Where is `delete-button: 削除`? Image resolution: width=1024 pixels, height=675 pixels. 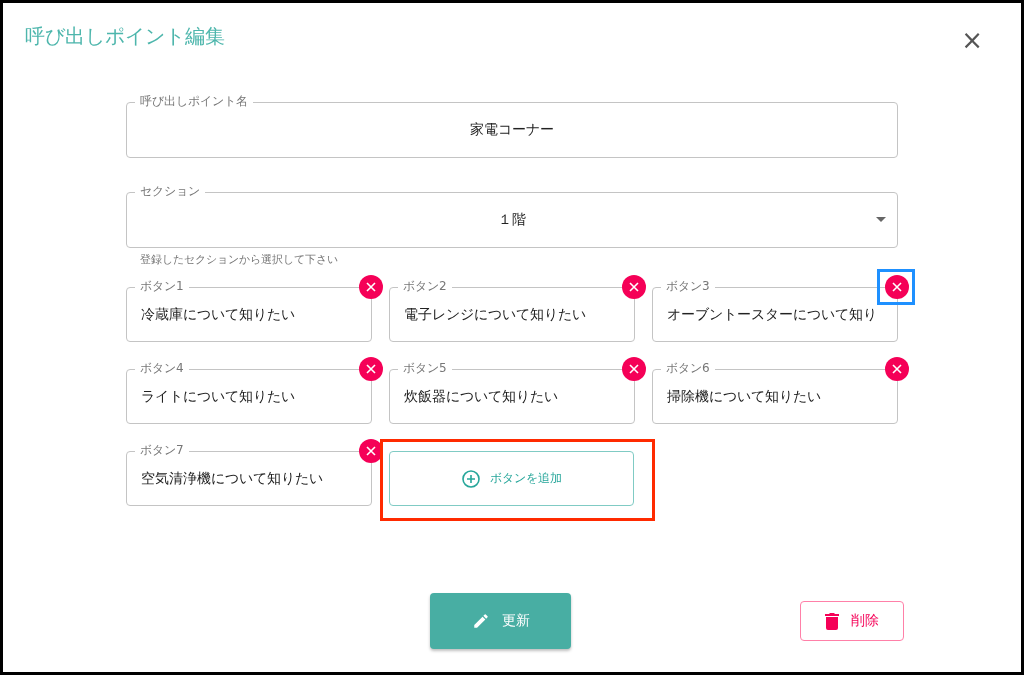
delete-button: 削除 is located at coordinates (852, 621).